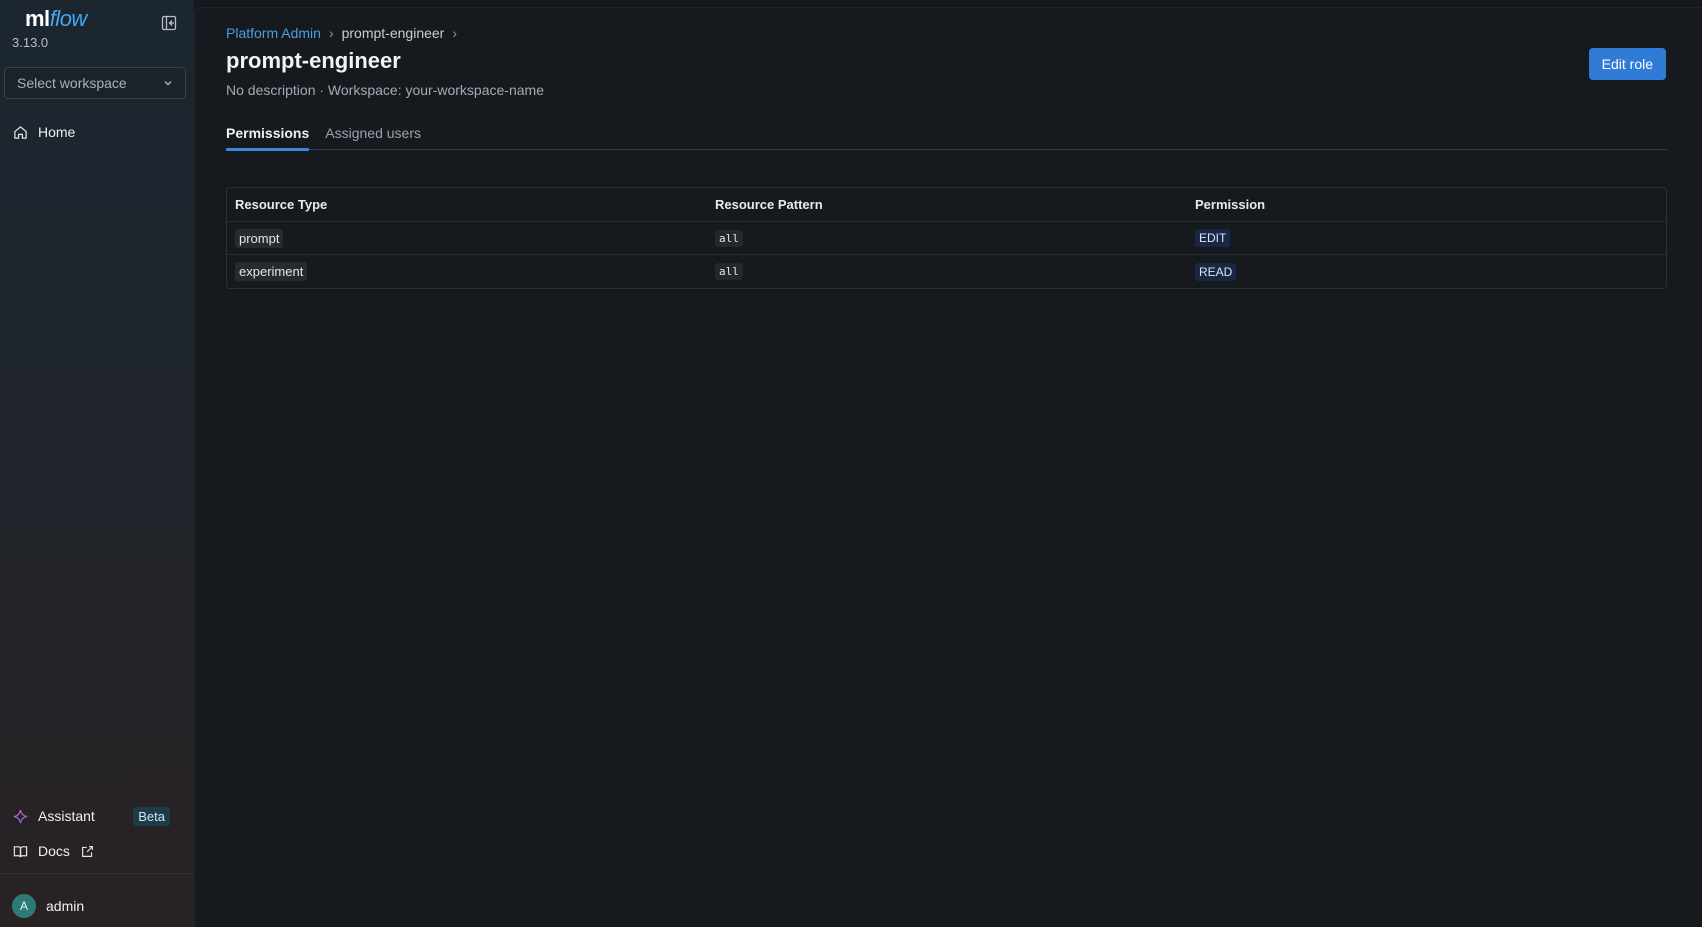 The height and width of the screenshot is (927, 1702). I want to click on tab-bar: Permissions Assigned users, so click(946, 133).